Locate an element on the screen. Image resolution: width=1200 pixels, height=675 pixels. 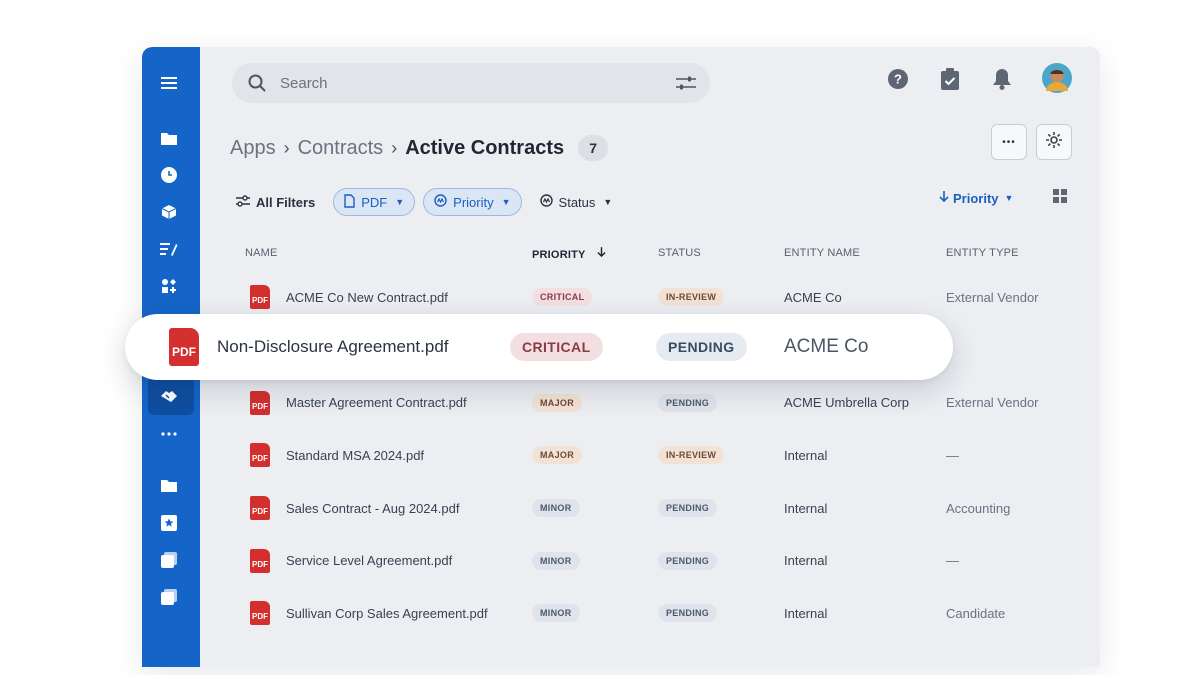
sort-label: Priority is located at coordinates (976, 198).